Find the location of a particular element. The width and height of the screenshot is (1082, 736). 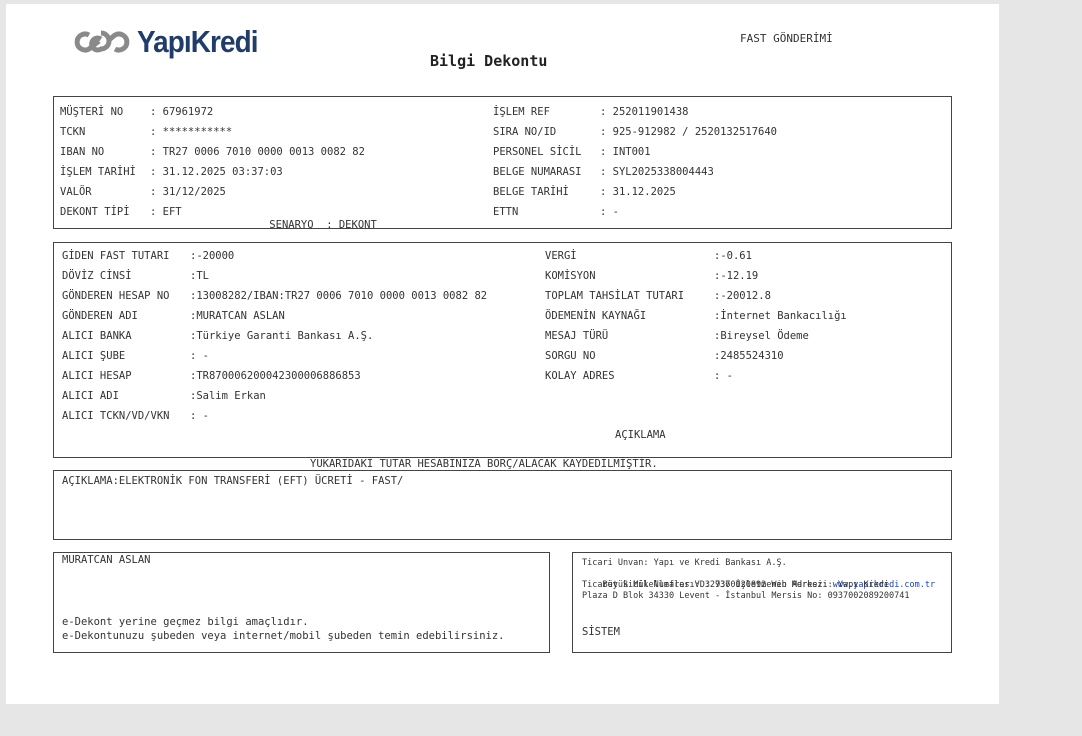

document-info-label: SIRA NO/ID is located at coordinates (525, 132).